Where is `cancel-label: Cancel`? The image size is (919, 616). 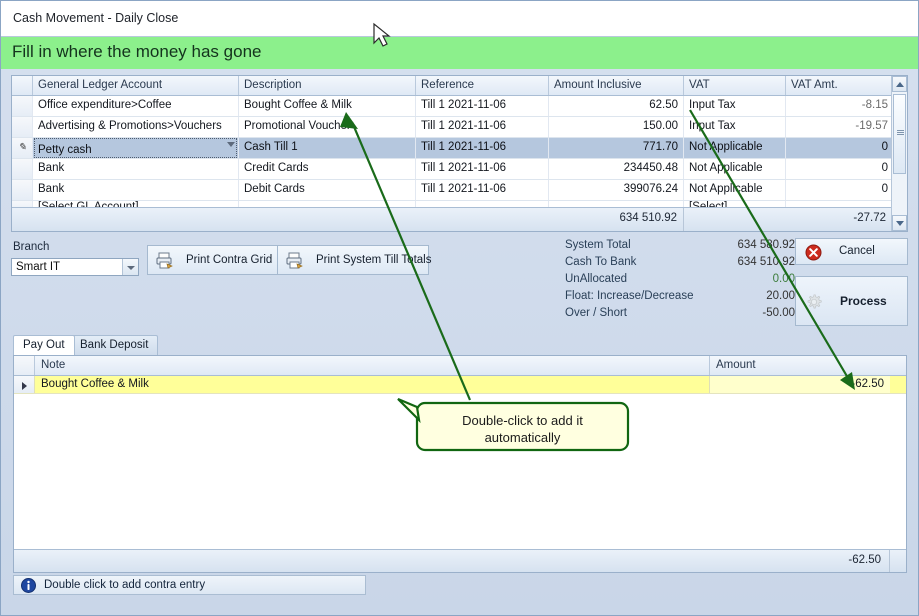 cancel-label: Cancel is located at coordinates (857, 251).